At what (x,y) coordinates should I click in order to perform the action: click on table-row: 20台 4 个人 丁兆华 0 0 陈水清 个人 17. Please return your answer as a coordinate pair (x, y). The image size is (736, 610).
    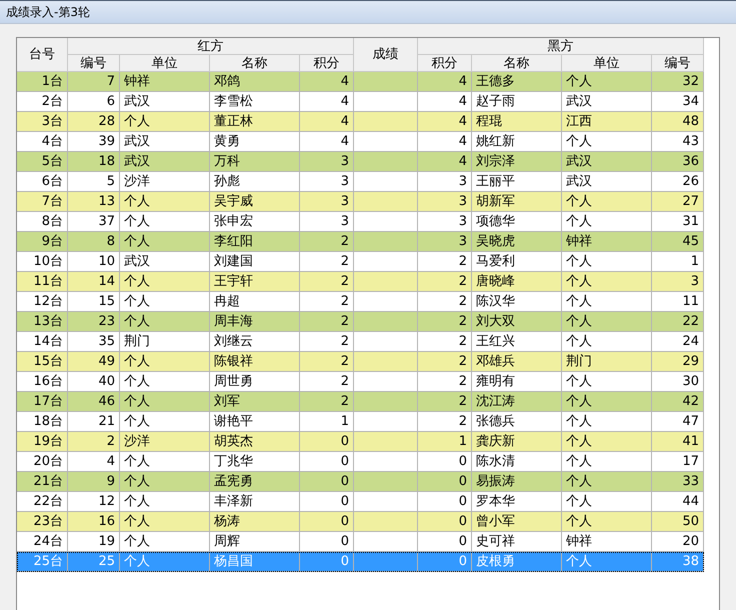
    Looking at the image, I should click on (360, 462).